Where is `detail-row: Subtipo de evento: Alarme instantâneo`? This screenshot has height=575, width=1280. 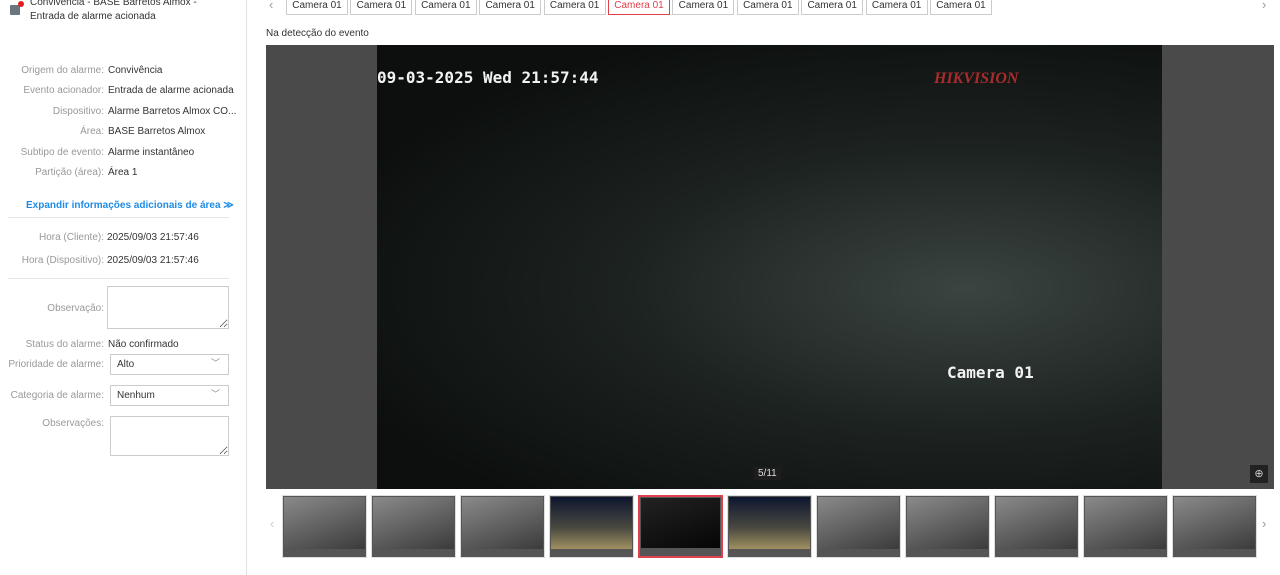 detail-row: Subtipo de evento: Alarme instantâneo is located at coordinates (123, 153).